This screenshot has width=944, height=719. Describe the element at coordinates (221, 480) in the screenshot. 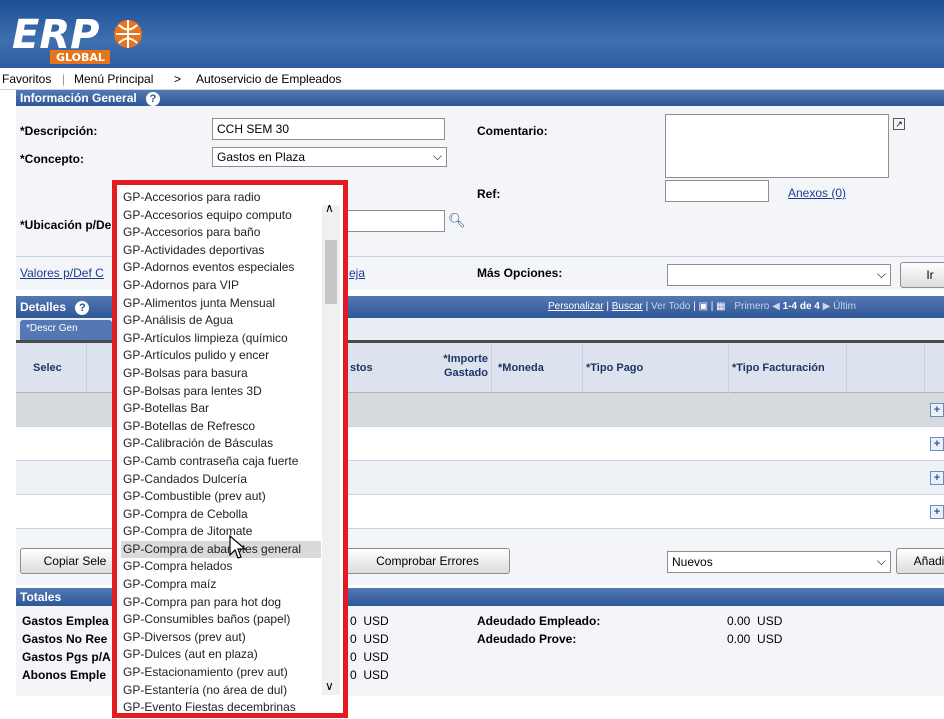

I see `dropdown-option: GP-Candados Dulcería` at that location.